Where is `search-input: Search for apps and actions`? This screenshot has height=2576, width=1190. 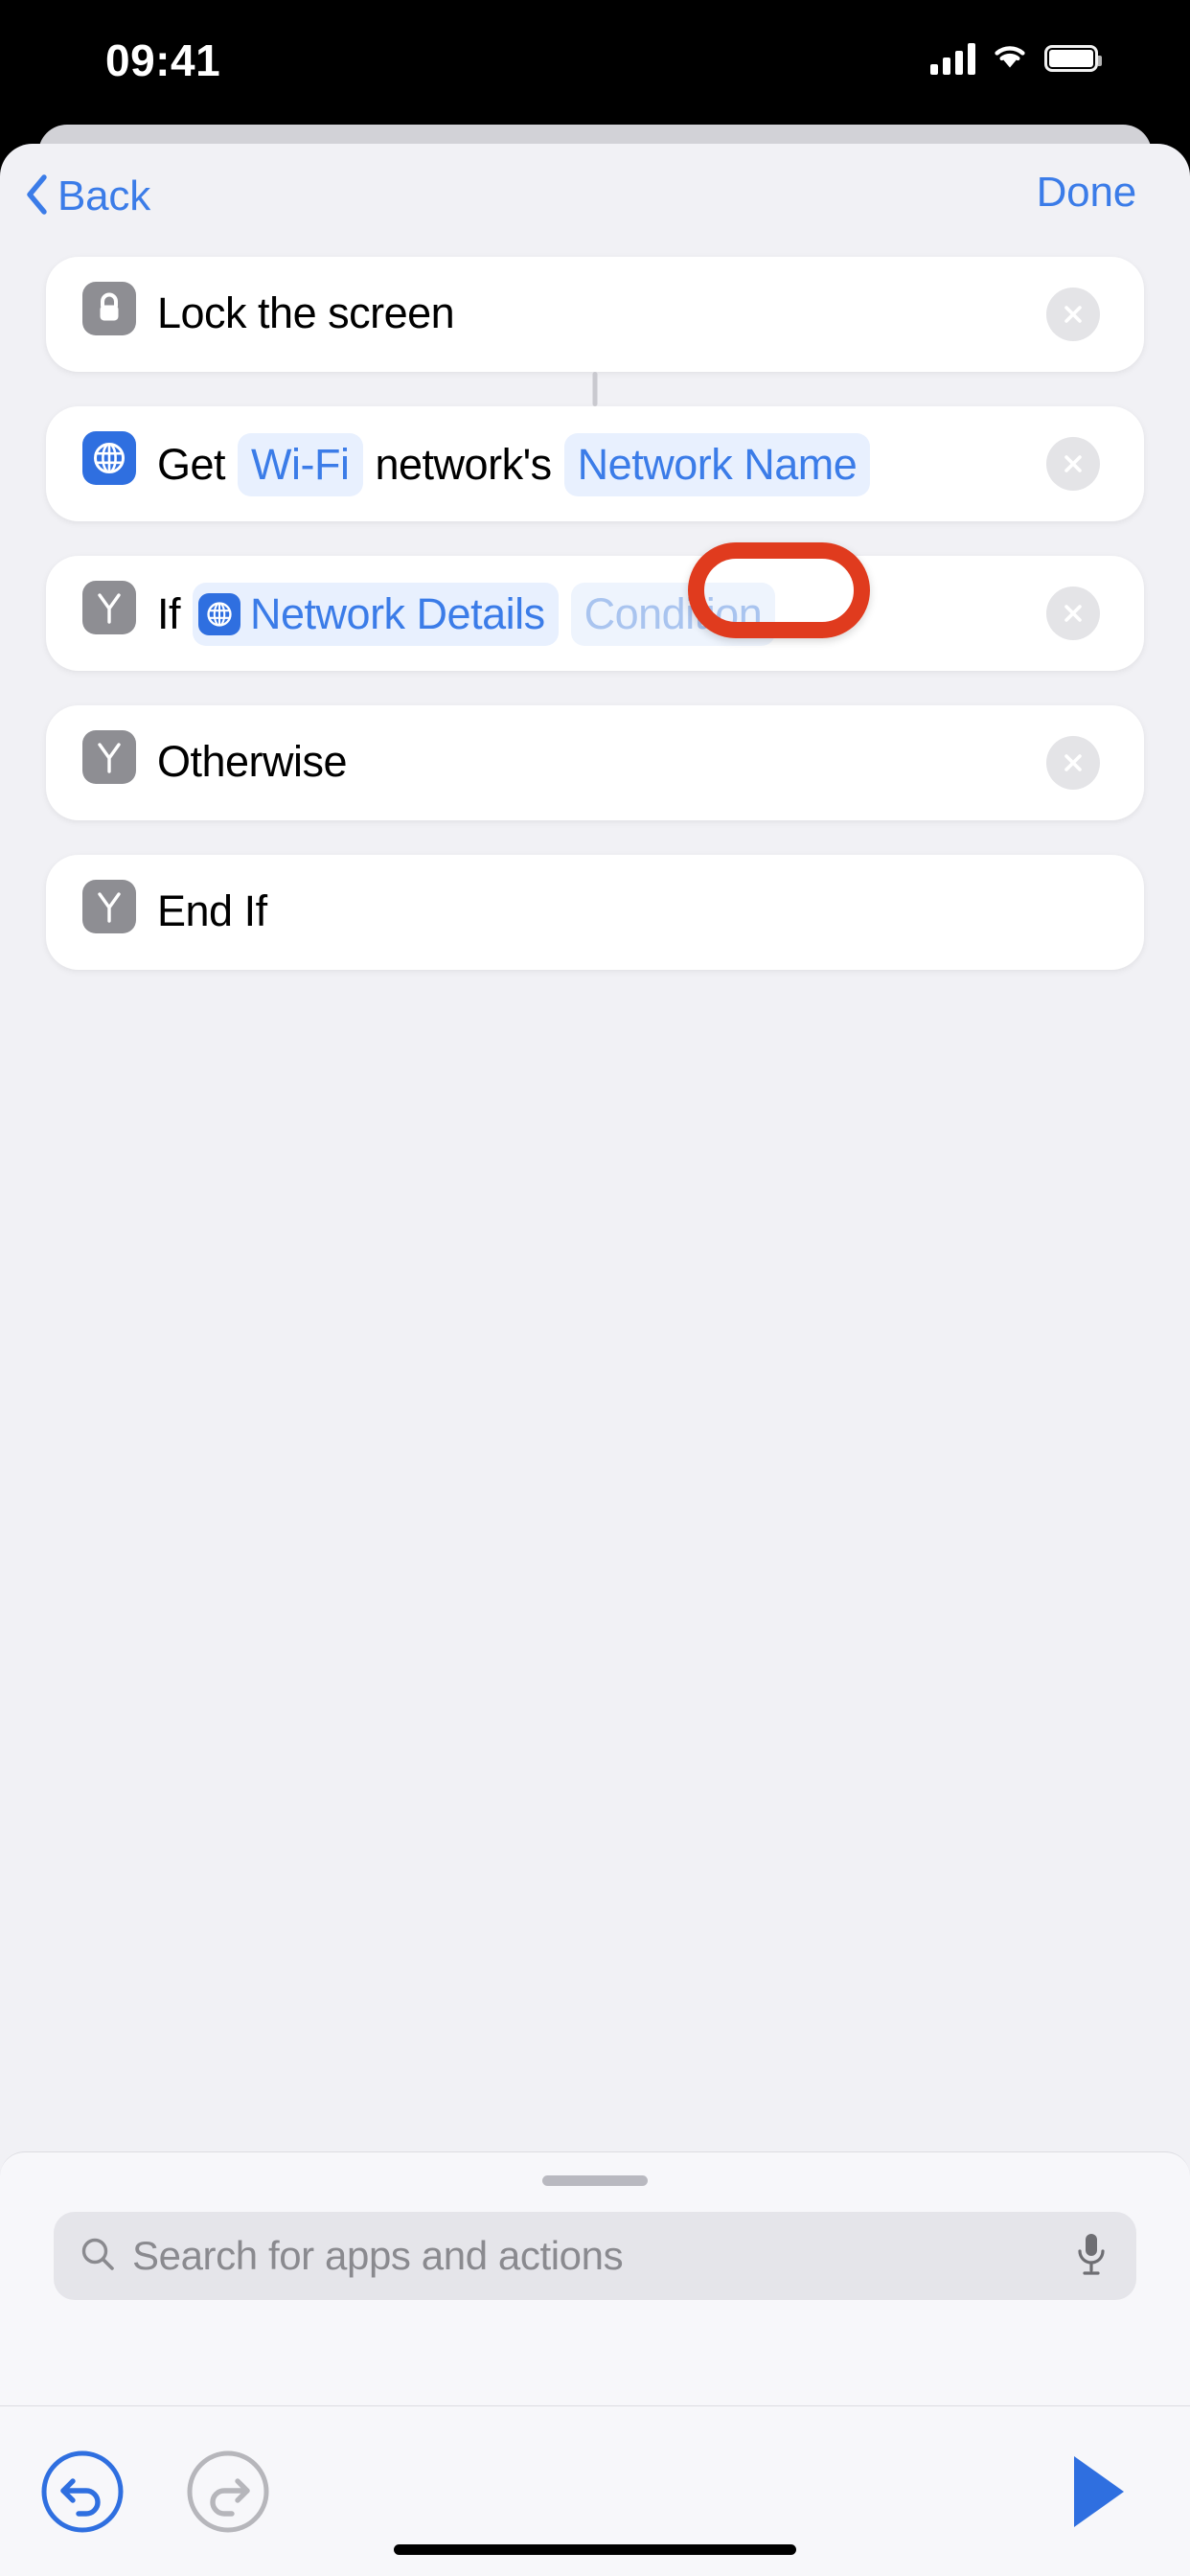 search-input: Search for apps and actions is located at coordinates (595, 2256).